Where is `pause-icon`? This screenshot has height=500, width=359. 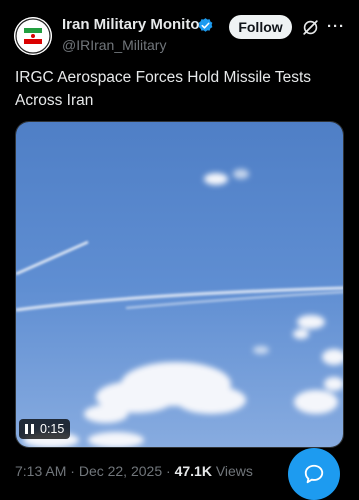 pause-icon is located at coordinates (29, 429).